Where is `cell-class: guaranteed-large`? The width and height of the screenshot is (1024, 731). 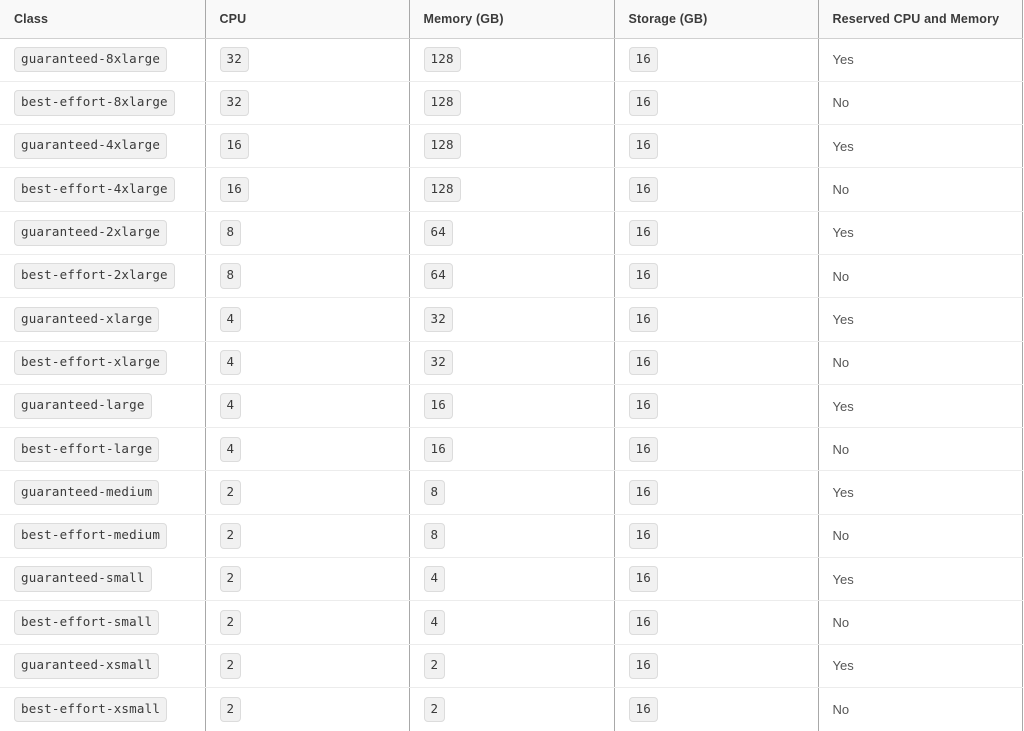
cell-class: guaranteed-large is located at coordinates (103, 406).